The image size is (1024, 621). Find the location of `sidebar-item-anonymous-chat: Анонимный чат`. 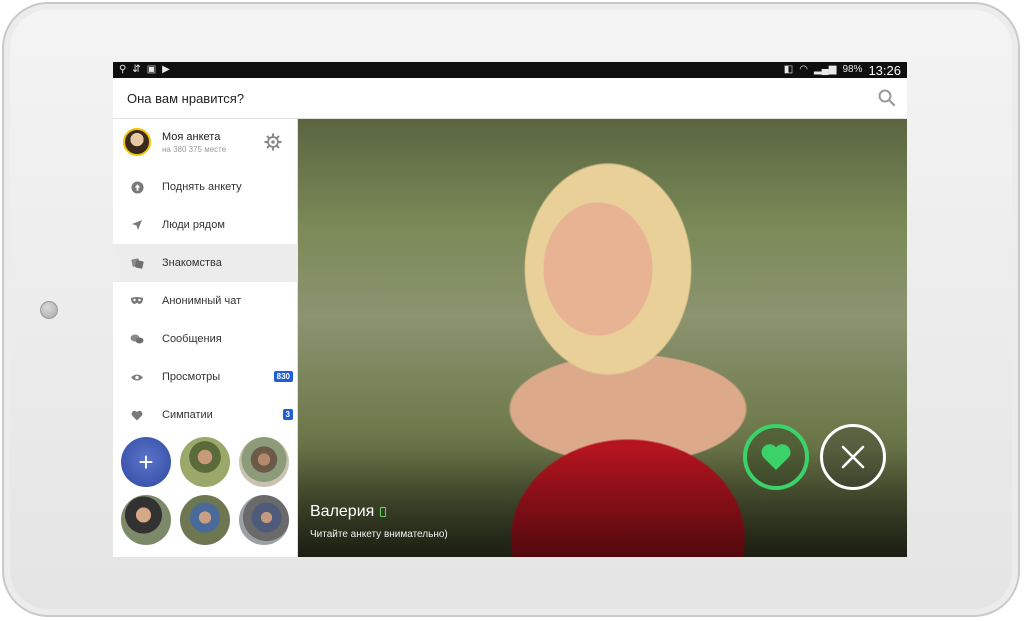

sidebar-item-anonymous-chat: Анонимный чат is located at coordinates (205, 301).